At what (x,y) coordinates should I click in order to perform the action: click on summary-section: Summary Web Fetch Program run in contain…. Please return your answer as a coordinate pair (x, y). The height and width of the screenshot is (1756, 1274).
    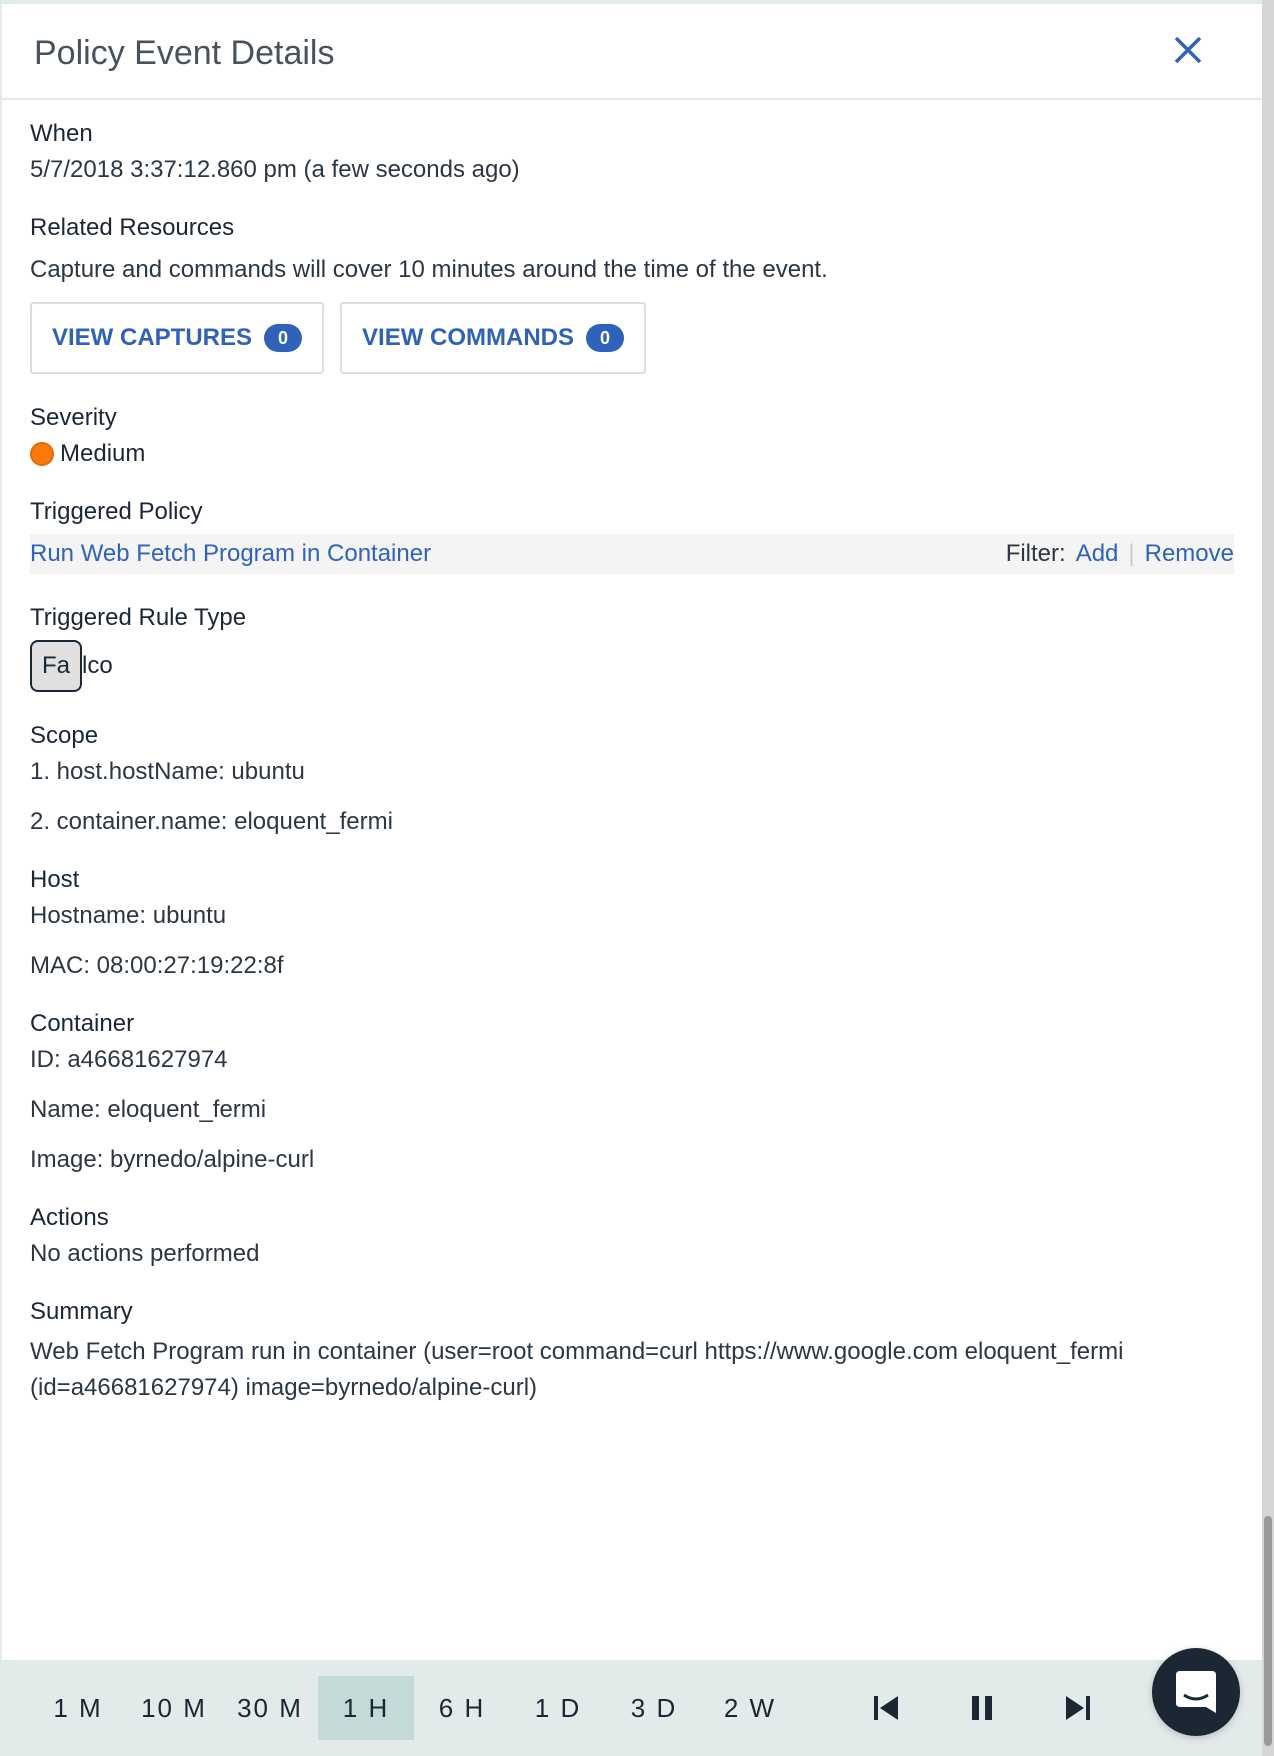
    Looking at the image, I should click on (632, 1352).